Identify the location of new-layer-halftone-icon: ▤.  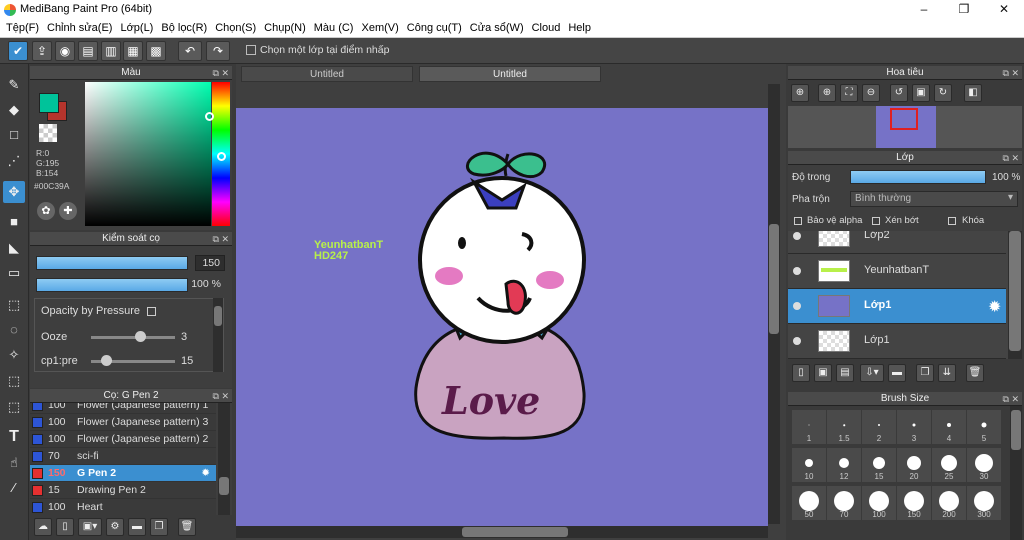
(845, 373).